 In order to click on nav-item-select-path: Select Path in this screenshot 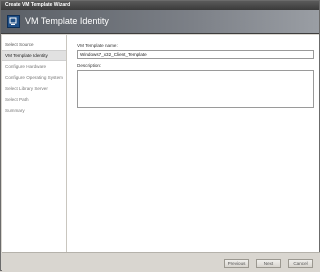, I will do `click(34, 99)`.